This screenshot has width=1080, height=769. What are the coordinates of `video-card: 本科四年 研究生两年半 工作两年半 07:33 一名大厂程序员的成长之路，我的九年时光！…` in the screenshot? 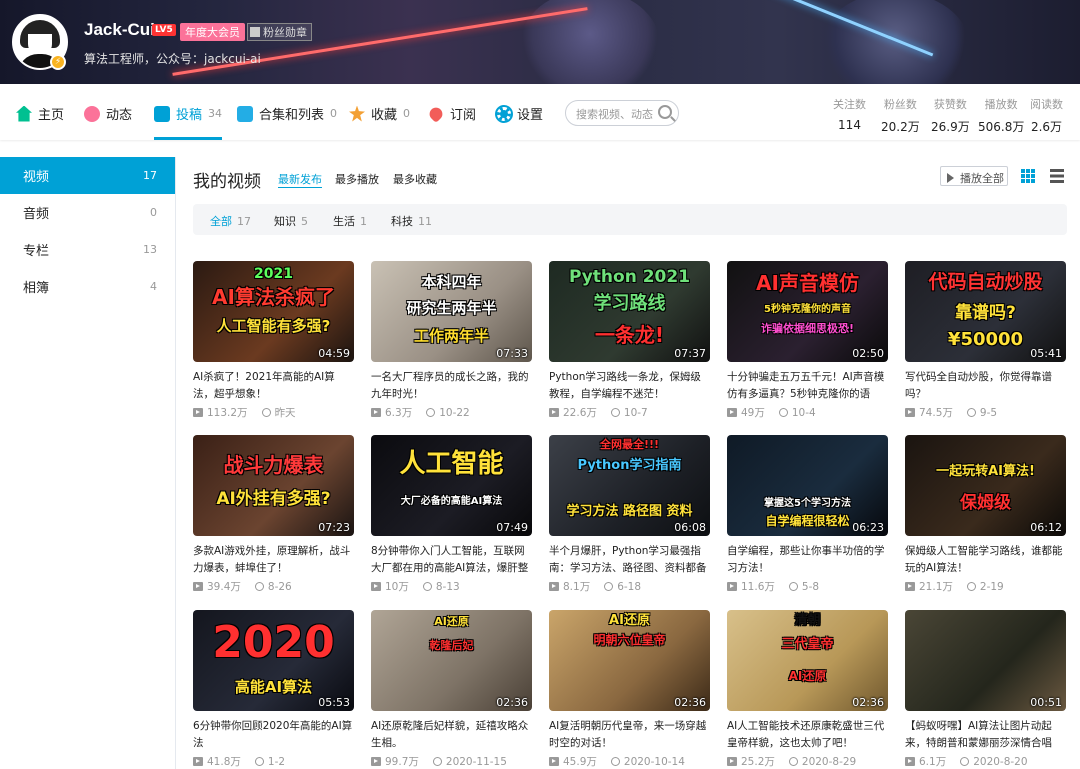 It's located at (452, 340).